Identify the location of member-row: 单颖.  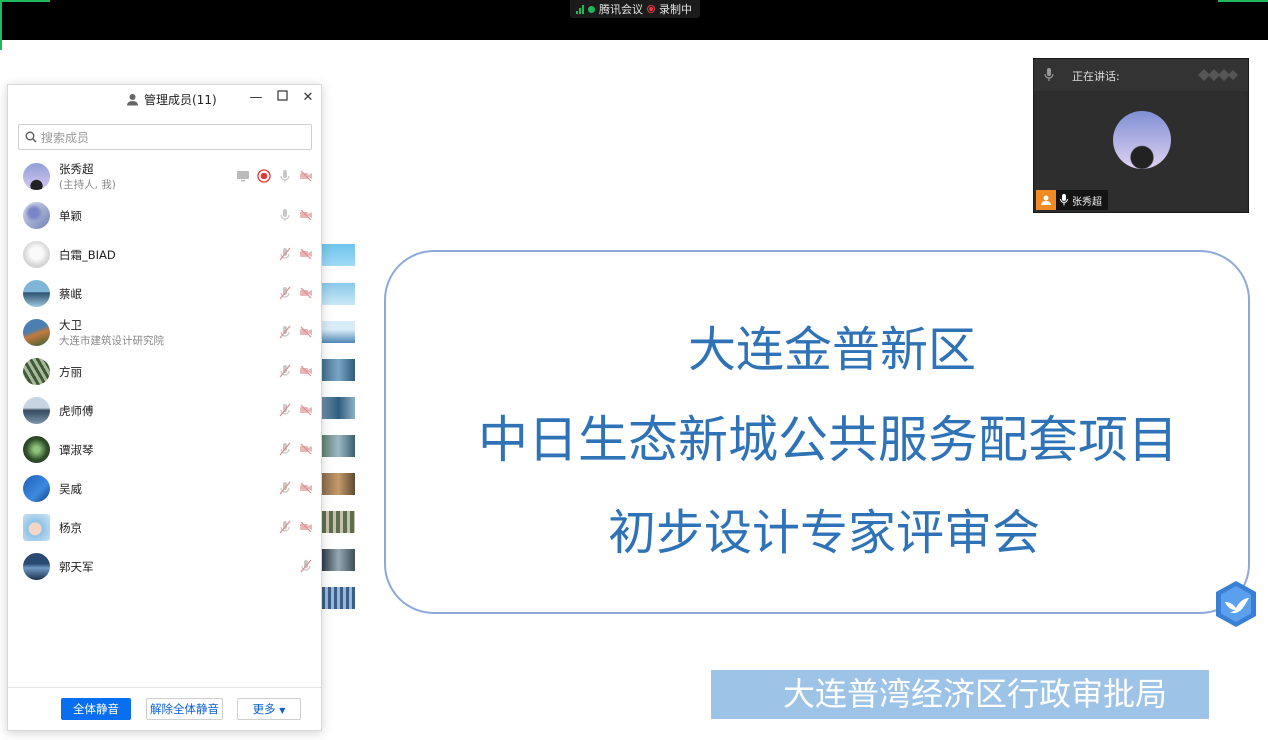
(164, 215).